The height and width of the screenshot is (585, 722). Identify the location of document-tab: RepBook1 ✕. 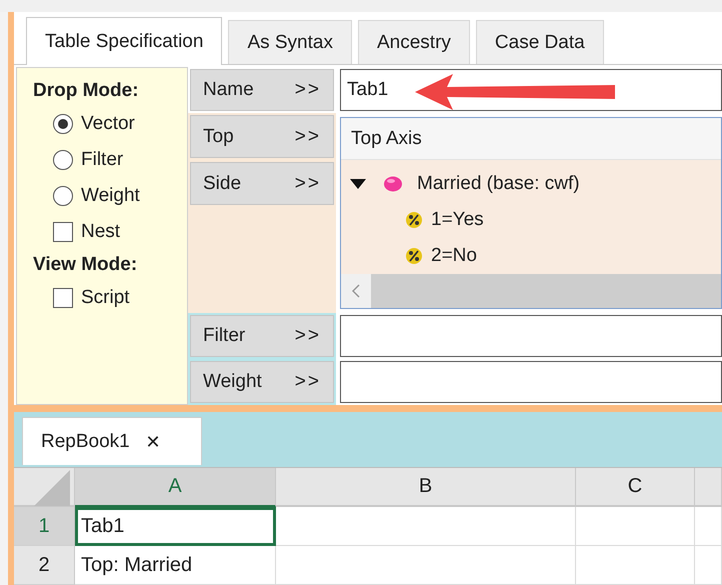
(112, 441).